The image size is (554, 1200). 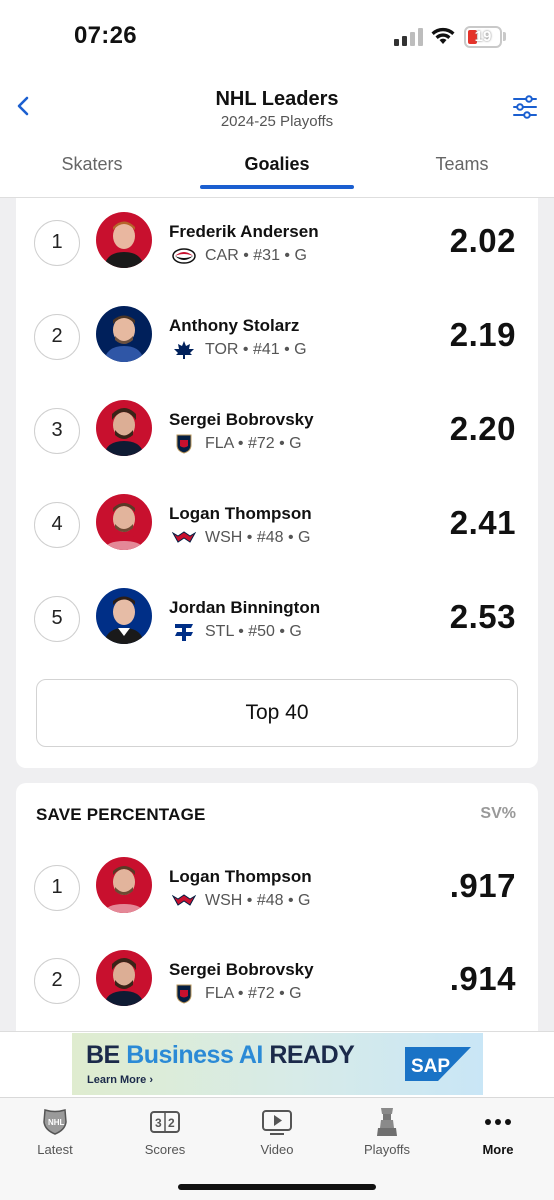 I want to click on svg-text: NHL, so click(x=56, y=1122).